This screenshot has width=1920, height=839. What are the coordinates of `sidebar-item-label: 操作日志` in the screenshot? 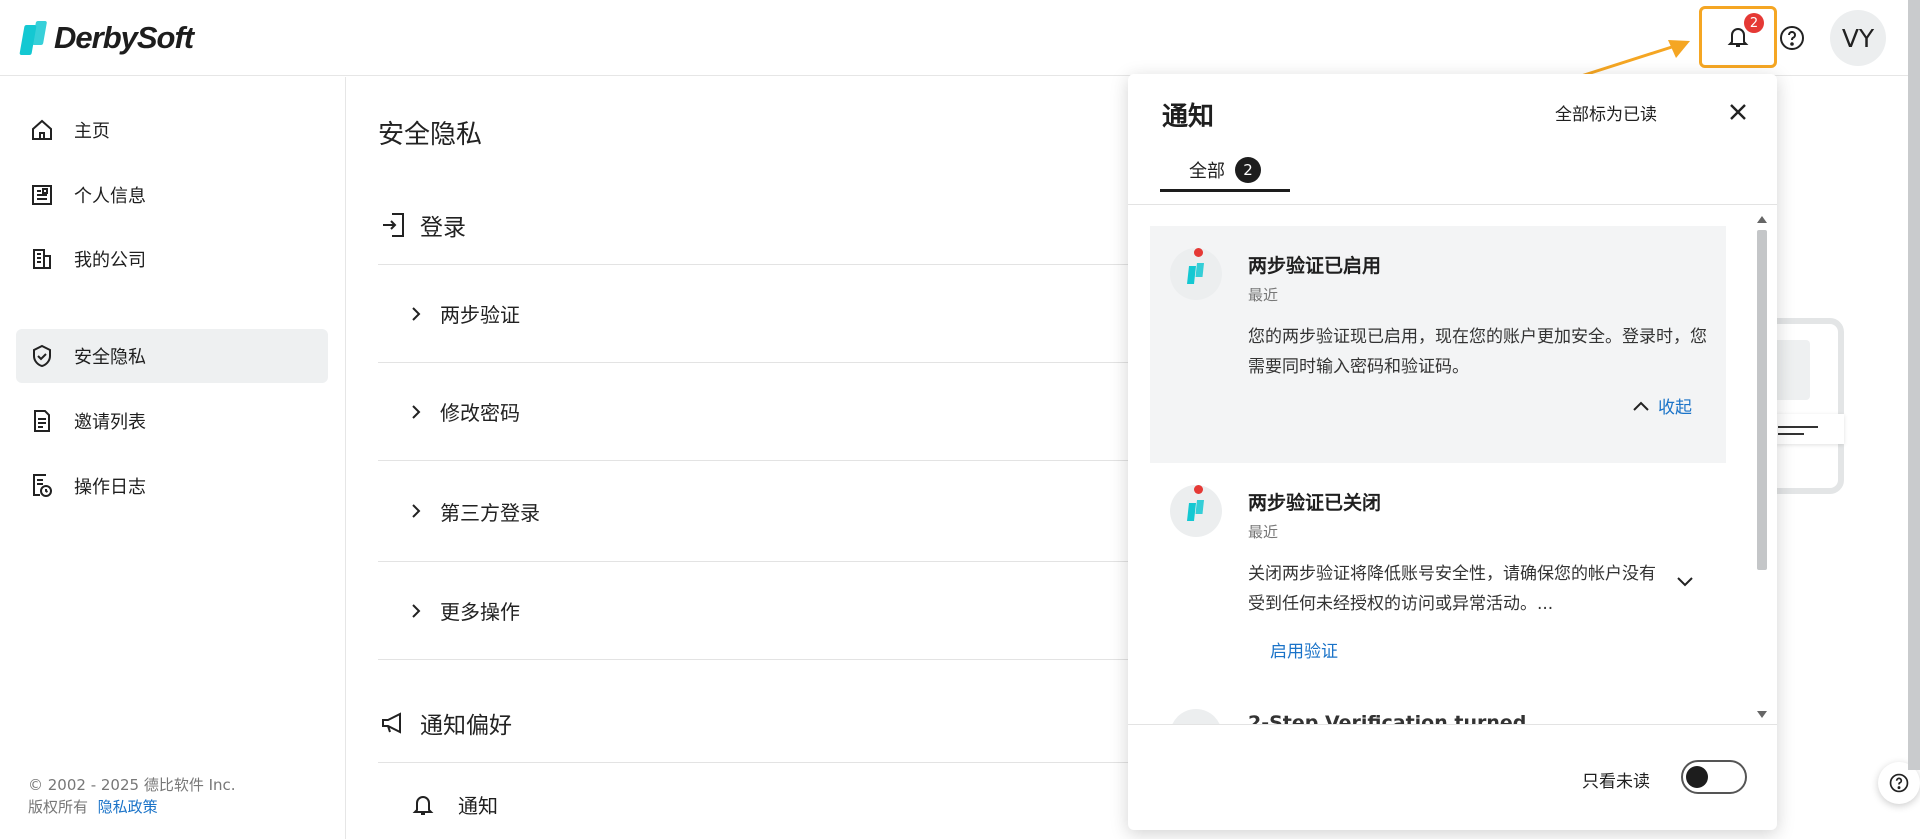 It's located at (110, 487).